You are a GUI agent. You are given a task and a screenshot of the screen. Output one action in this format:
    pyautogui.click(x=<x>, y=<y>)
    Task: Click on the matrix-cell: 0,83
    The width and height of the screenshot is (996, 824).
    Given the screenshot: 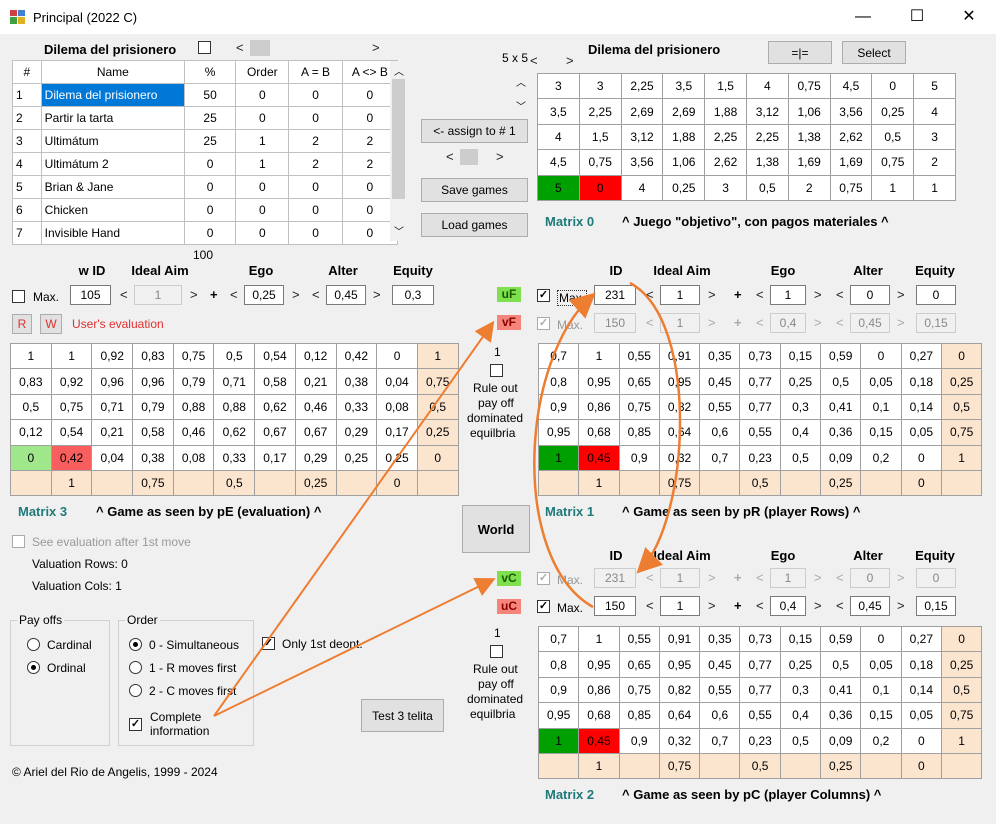 What is the action you would take?
    pyautogui.click(x=153, y=356)
    